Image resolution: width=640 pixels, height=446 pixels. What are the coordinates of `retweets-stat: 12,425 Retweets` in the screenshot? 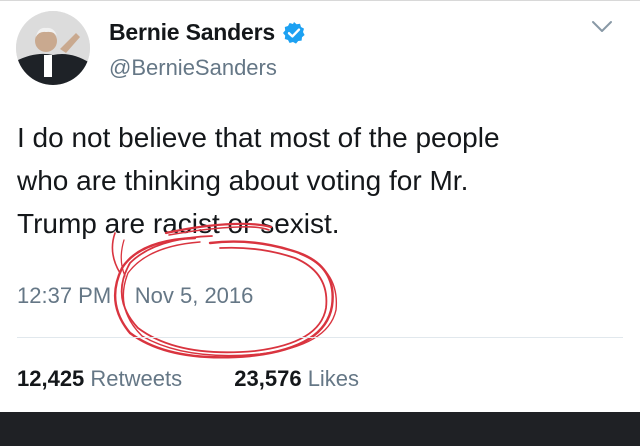 It's located at (99, 379).